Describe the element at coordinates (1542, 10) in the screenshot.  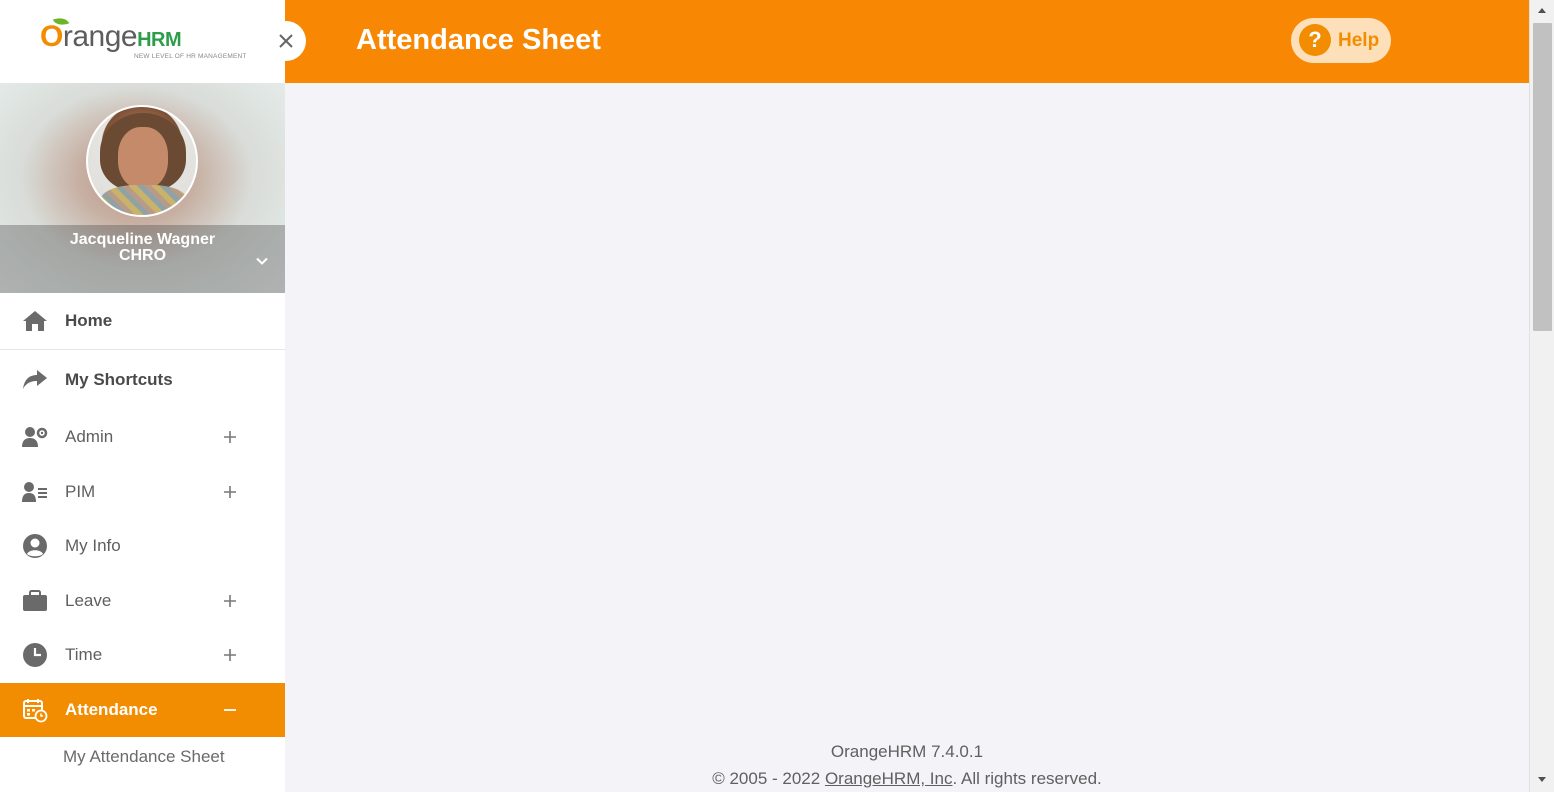
I see `scroll-up-arrow-icon` at that location.